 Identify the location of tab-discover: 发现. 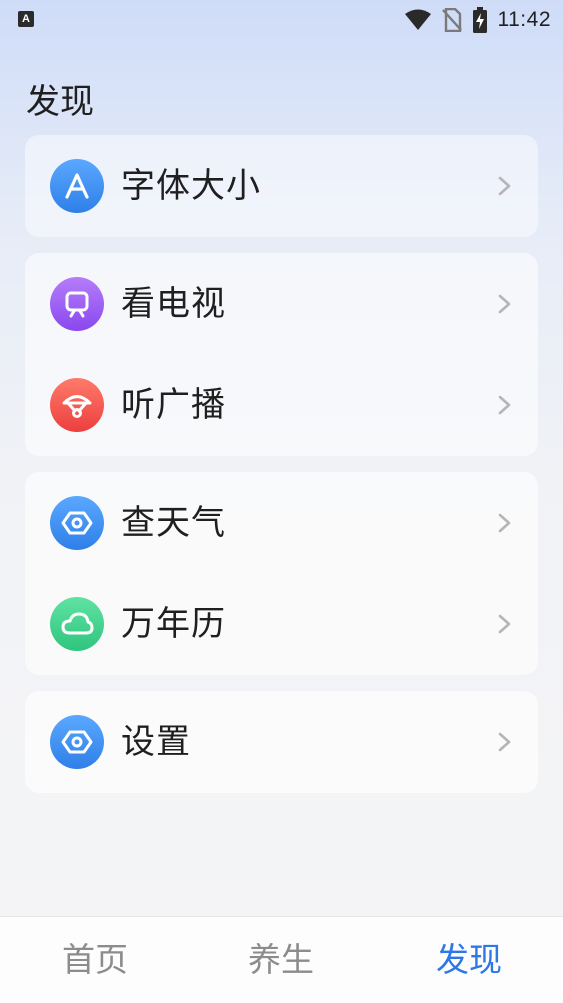
(469, 960).